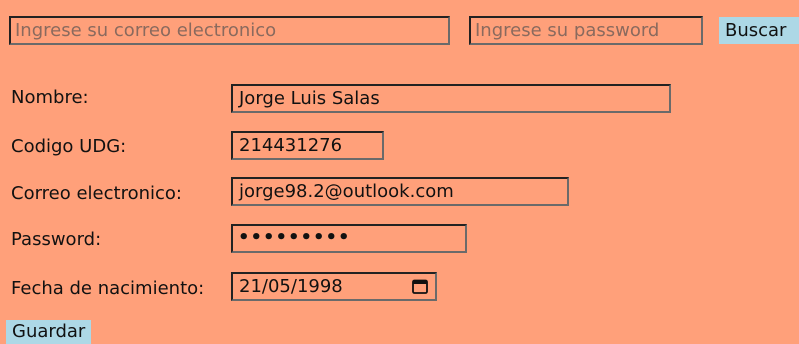 This screenshot has height=344, width=799. I want to click on codigo-udg-value: 214431276, so click(291, 145).